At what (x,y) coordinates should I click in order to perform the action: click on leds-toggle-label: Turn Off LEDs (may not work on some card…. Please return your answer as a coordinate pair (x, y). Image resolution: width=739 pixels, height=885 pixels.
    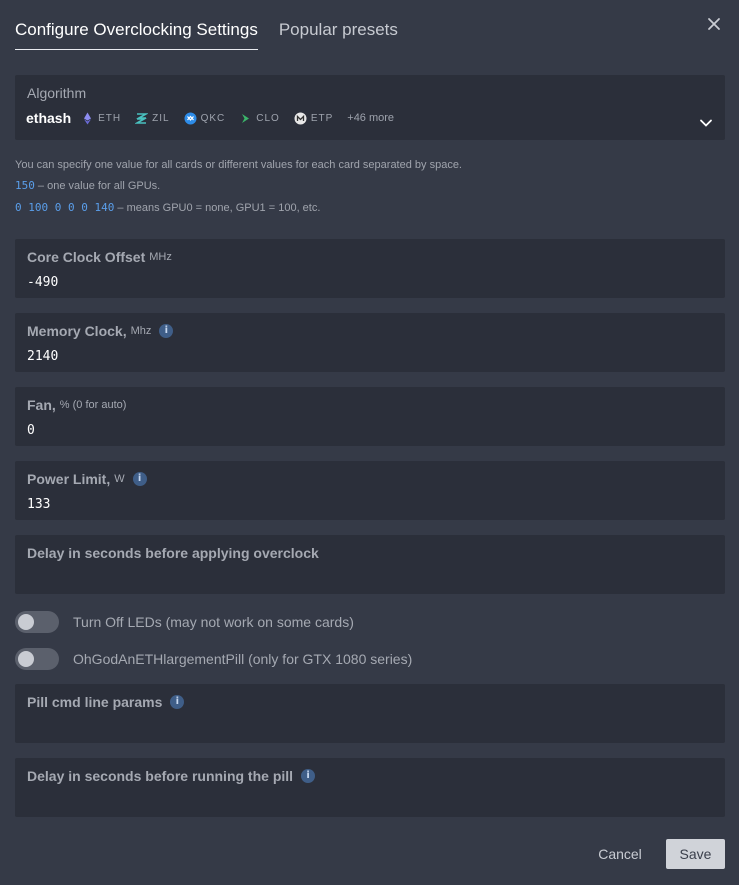
    Looking at the image, I should click on (213, 622).